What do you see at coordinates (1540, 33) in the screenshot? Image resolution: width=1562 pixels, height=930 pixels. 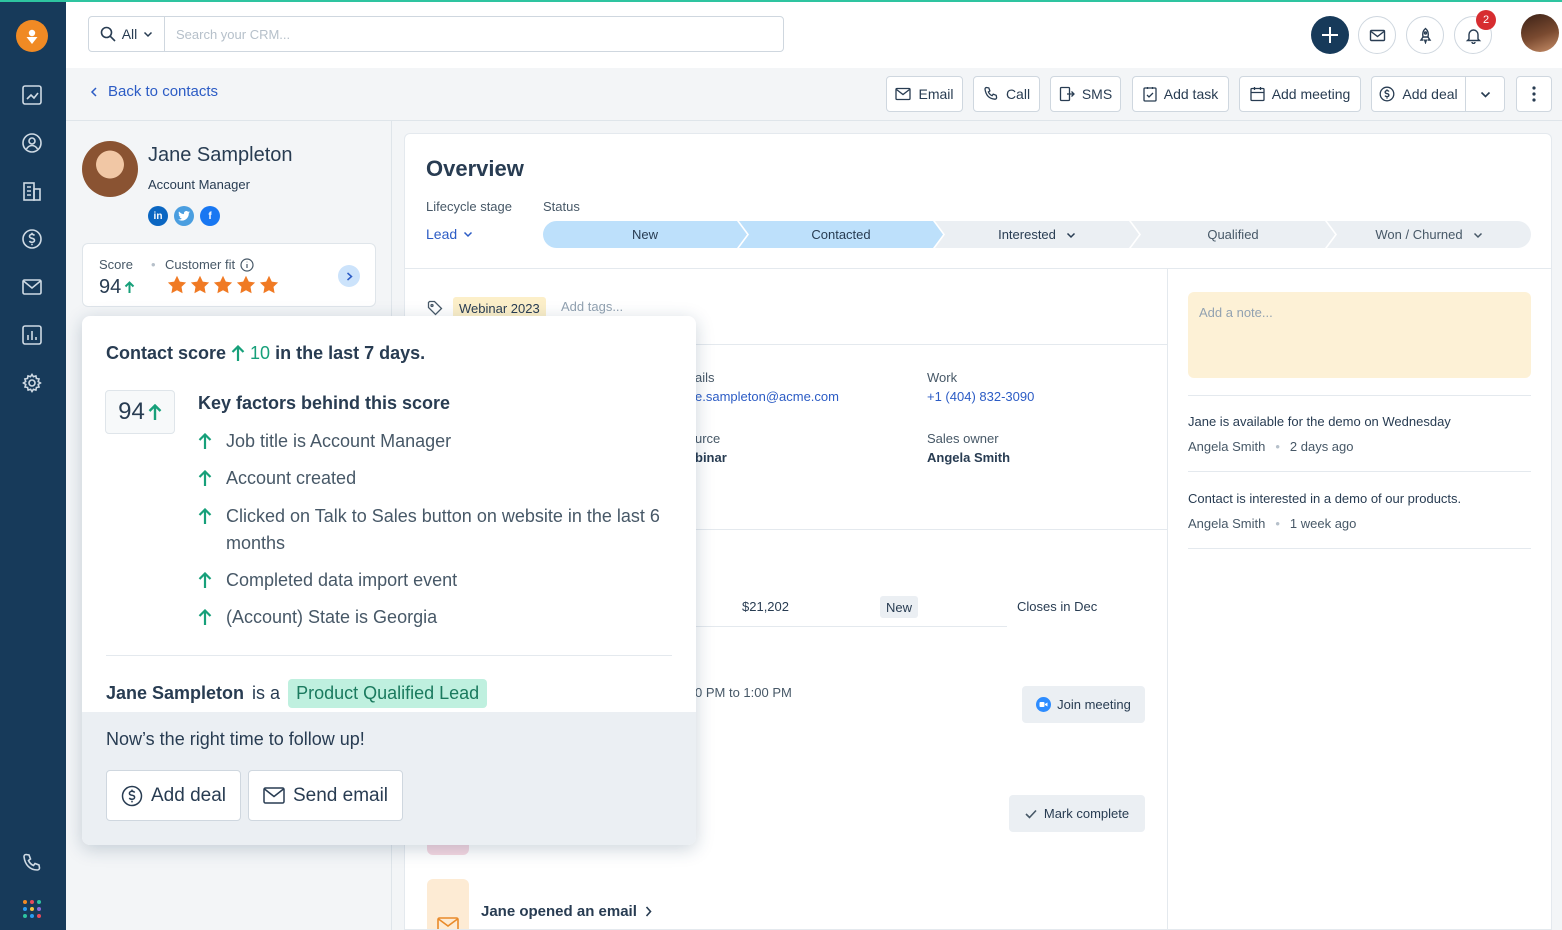 I see `user-avatar` at bounding box center [1540, 33].